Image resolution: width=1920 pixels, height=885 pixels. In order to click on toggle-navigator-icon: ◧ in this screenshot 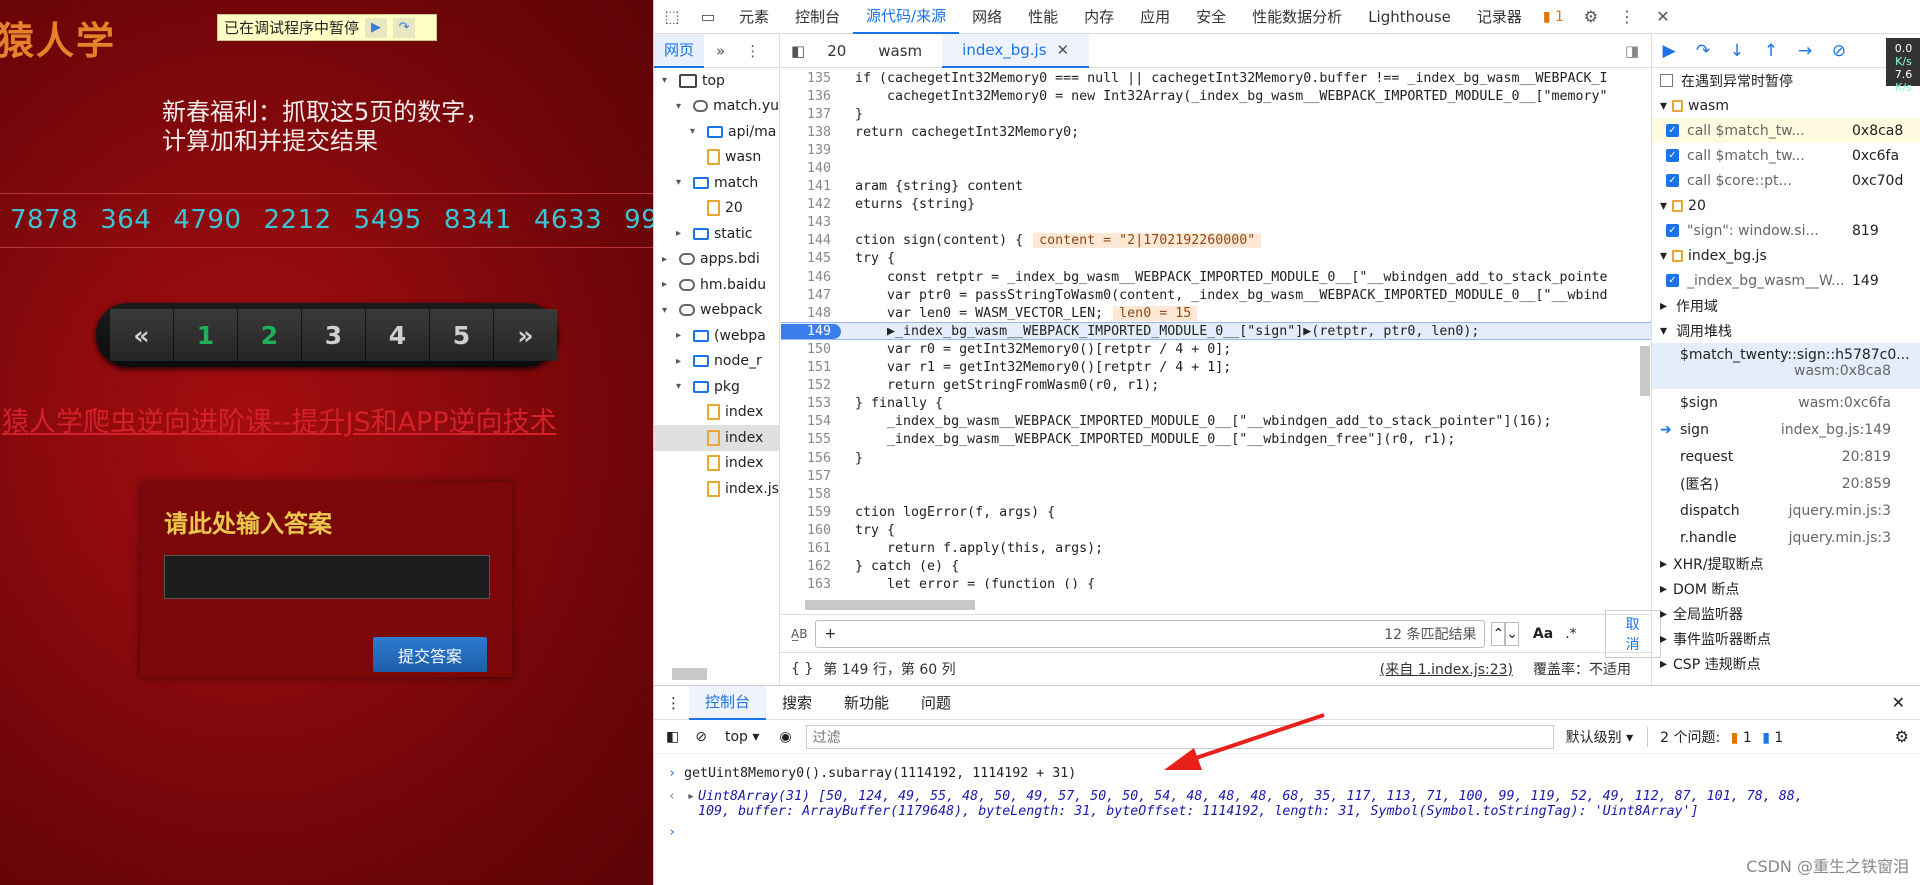, I will do `click(798, 51)`.